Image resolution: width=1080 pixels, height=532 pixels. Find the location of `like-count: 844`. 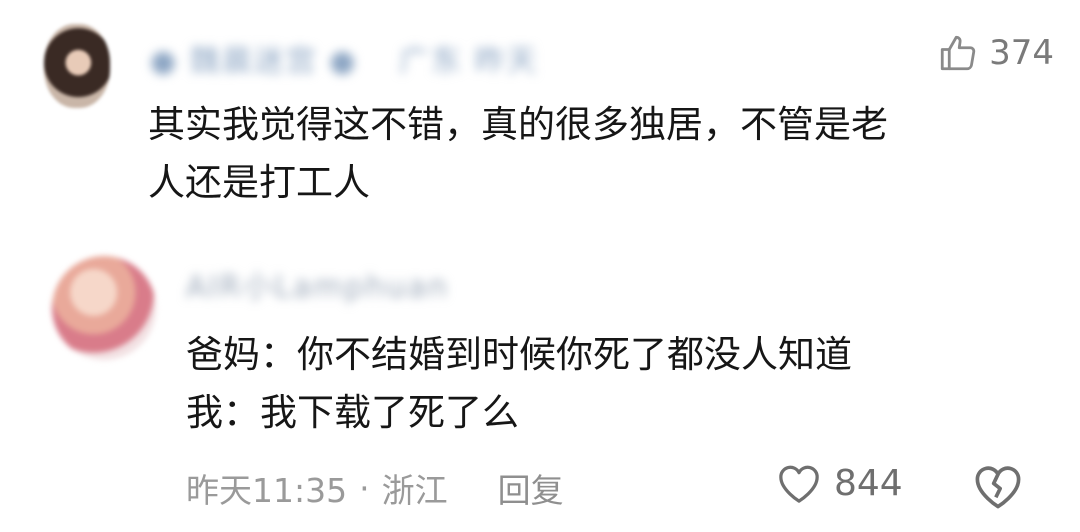

like-count: 844 is located at coordinates (868, 483).